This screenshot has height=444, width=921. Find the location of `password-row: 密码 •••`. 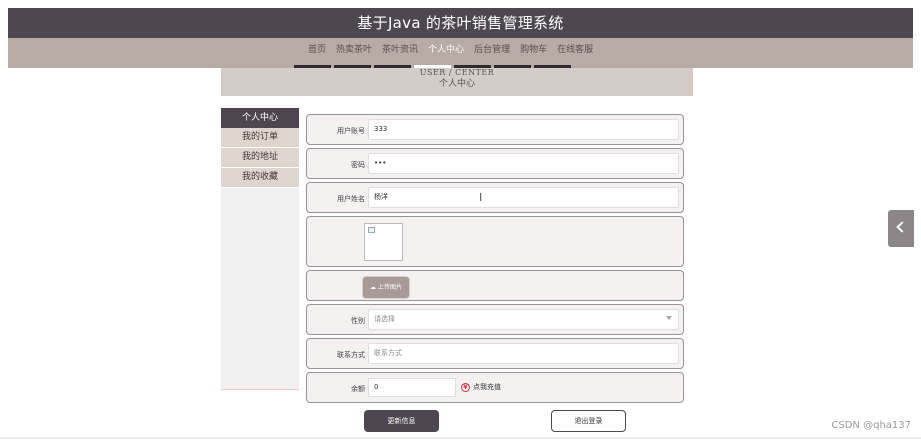

password-row: 密码 ••• is located at coordinates (495, 163).